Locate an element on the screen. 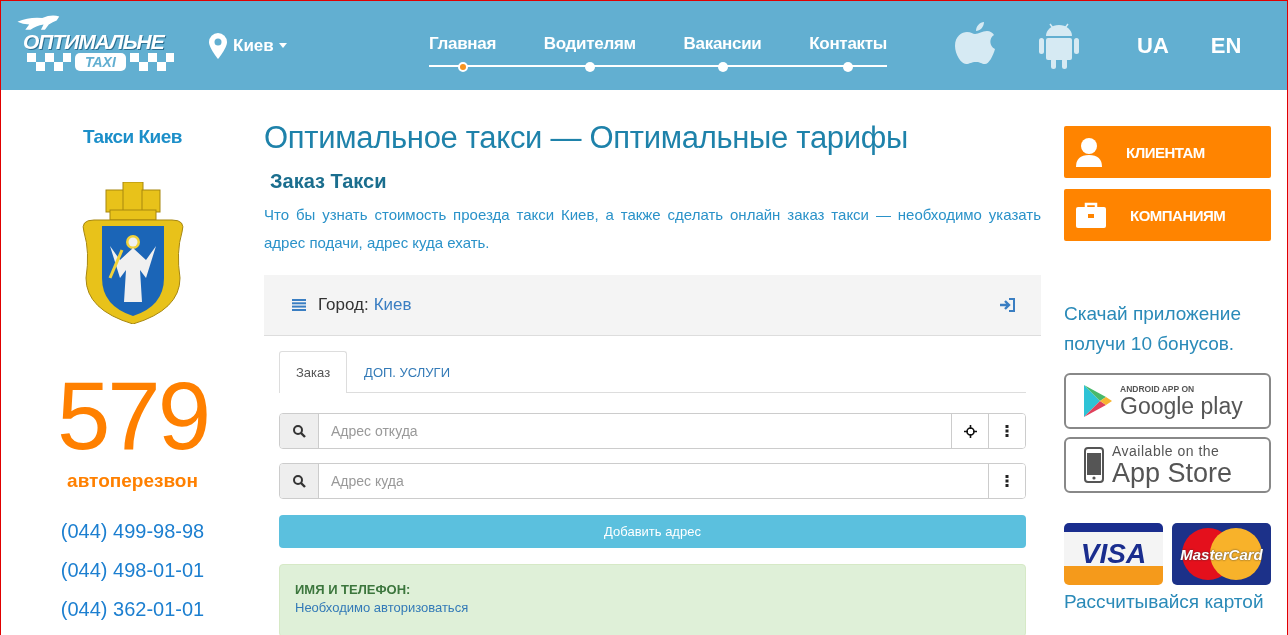 Image resolution: width=1288 pixels, height=635 pixels. card-caption: Рассчитывайся картой is located at coordinates (1164, 602).